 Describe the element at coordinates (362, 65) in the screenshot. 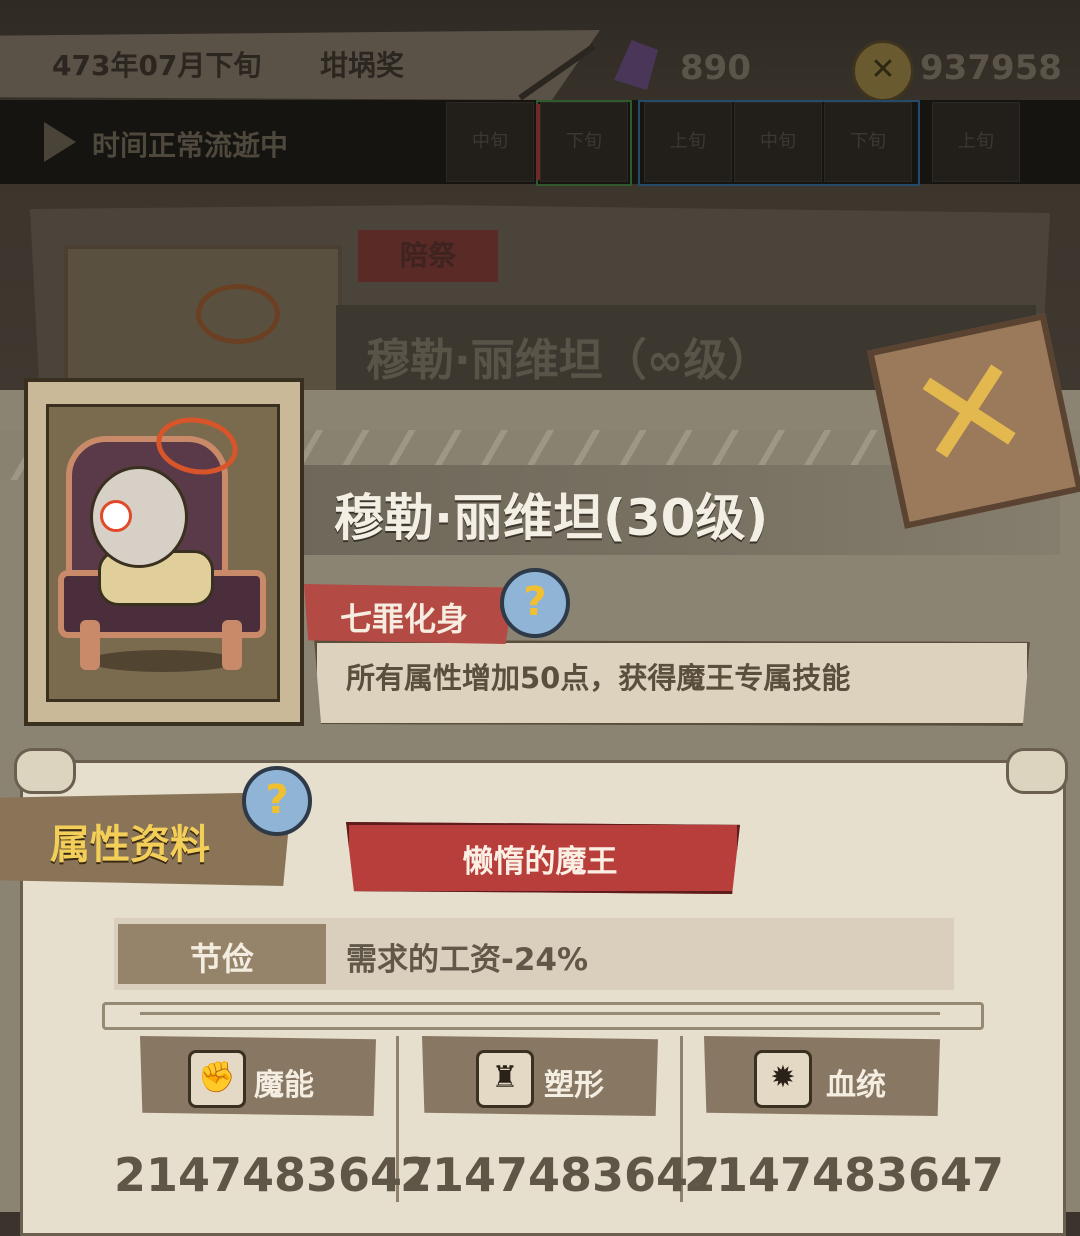

I see `player-title: 坩埚奖` at that location.